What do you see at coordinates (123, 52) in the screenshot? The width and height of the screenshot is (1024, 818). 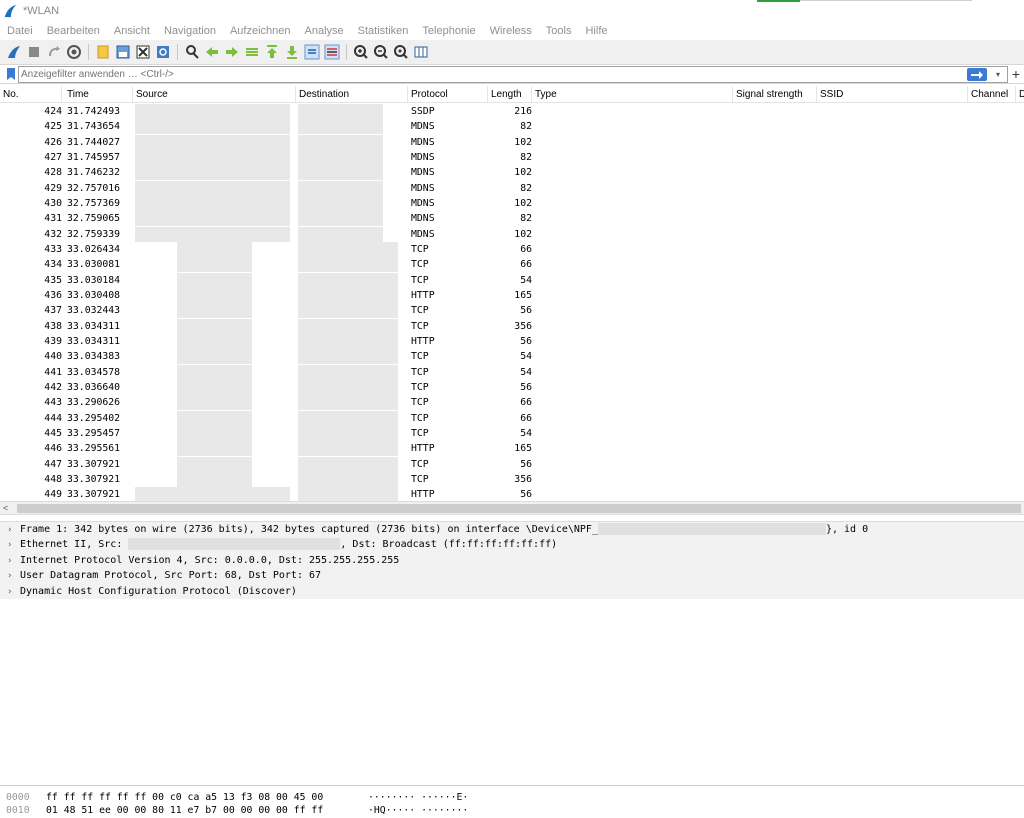 I see `save-file-button` at bounding box center [123, 52].